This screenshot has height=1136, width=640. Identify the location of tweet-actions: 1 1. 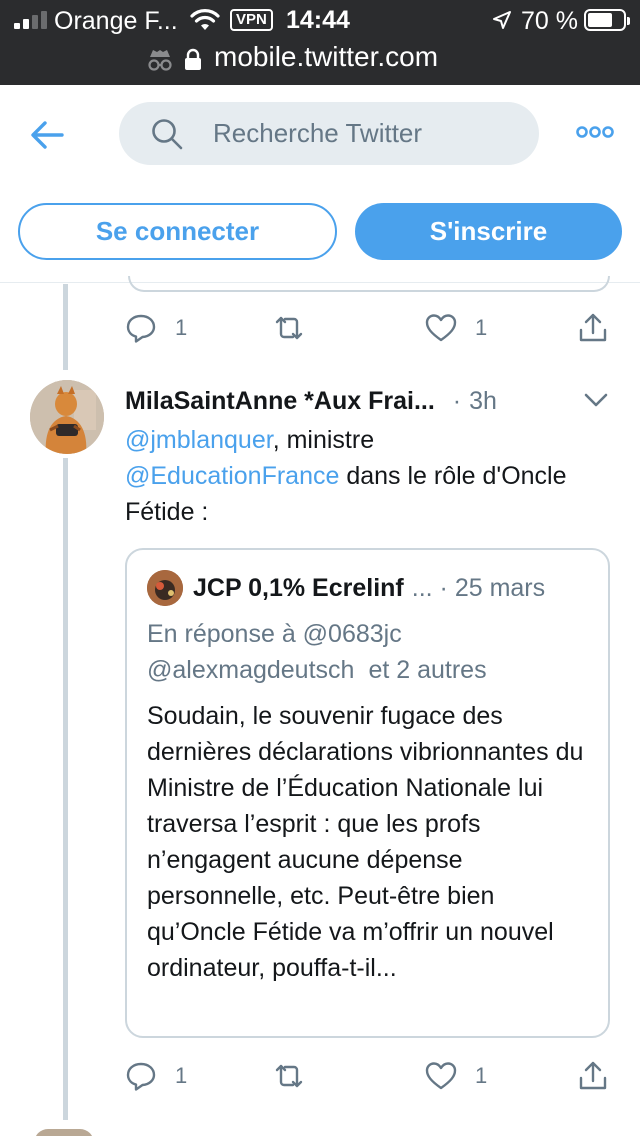
(370, 1076).